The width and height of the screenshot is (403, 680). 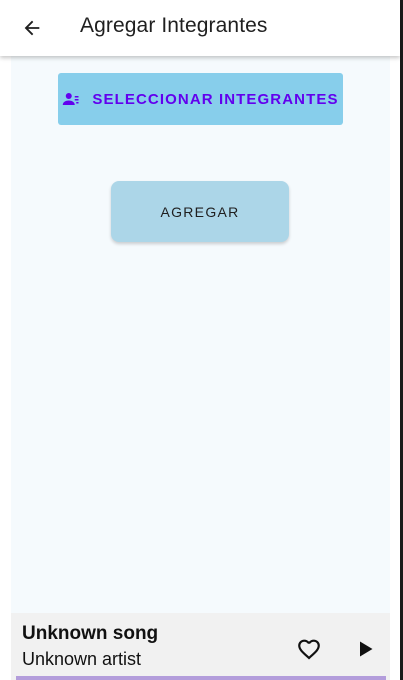 I want to click on back-button, so click(x=32, y=28).